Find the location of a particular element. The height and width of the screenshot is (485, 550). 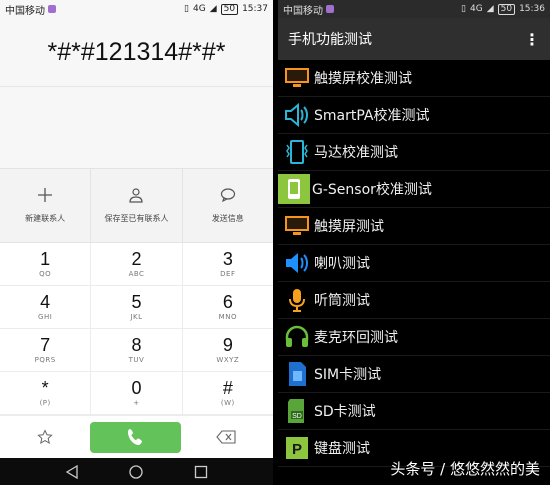

navigation-bar is located at coordinates (136, 471).